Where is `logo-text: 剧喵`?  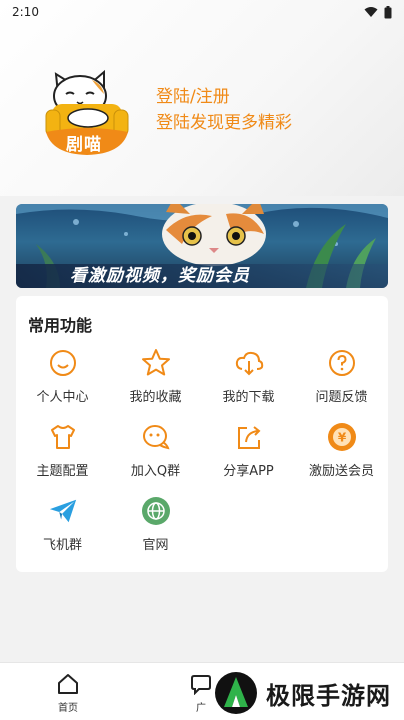 logo-text: 剧喵 is located at coordinates (84, 145).